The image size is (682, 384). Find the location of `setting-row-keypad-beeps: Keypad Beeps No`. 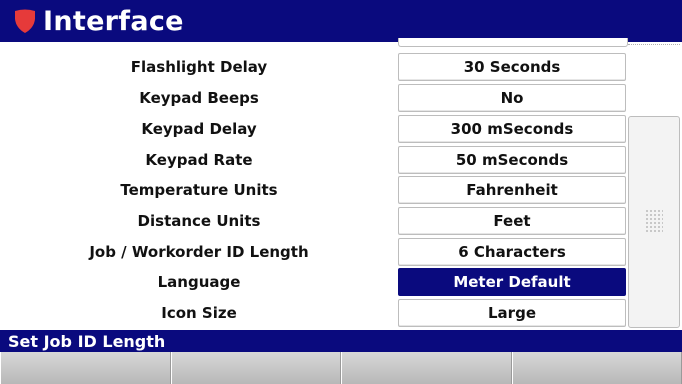

setting-row-keypad-beeps: Keypad Beeps No is located at coordinates (315, 98).